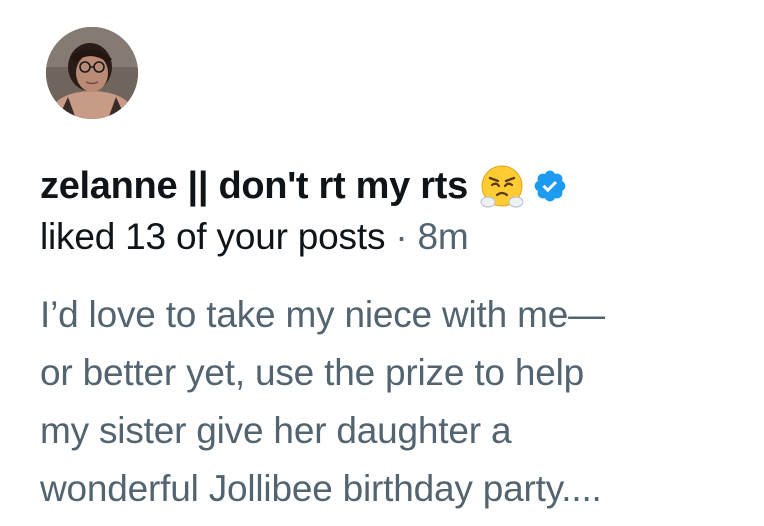 This screenshot has width=764, height=526. I want to click on display-name: zelanne || don't rt my rts, so click(254, 186).